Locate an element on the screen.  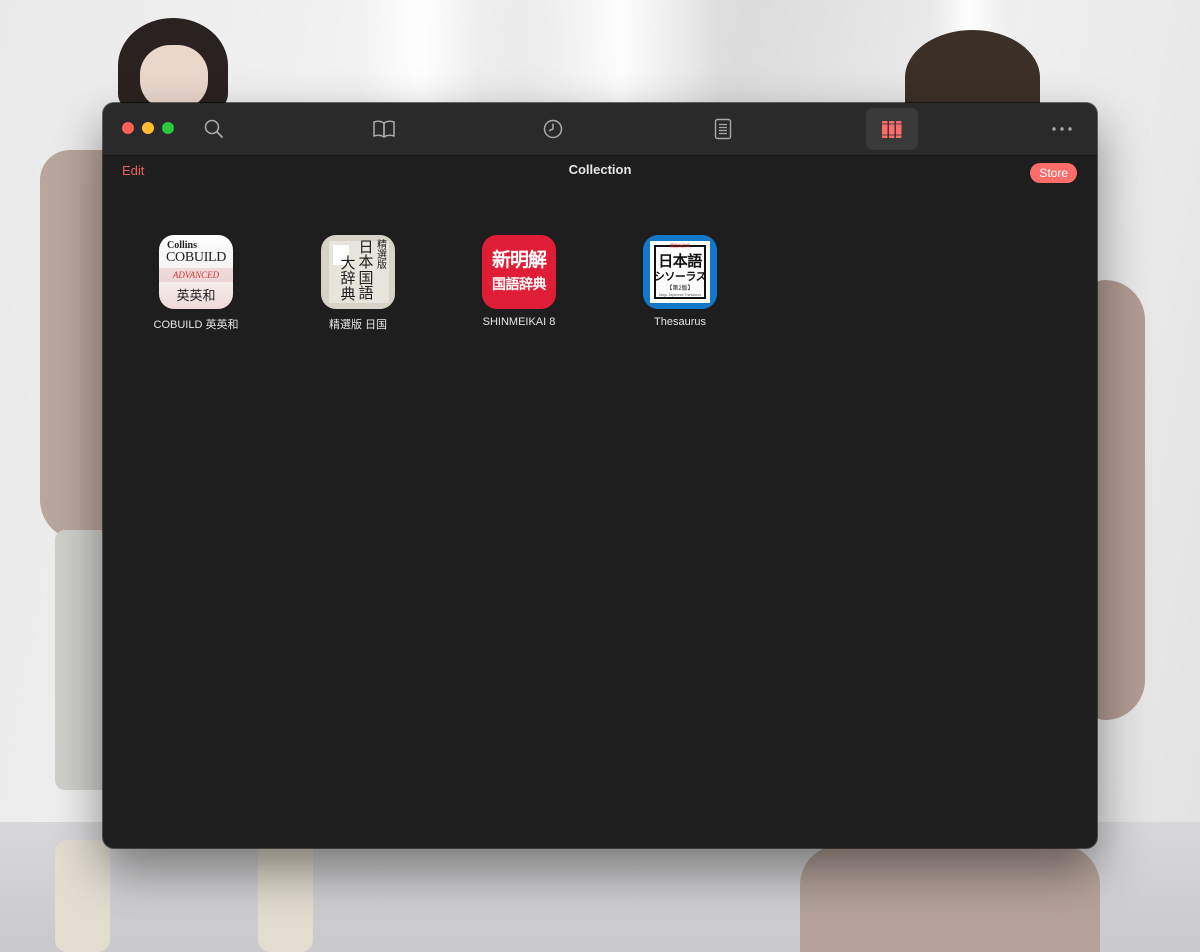
shinmeikai-dictionary-icon: 新明解 国語辞典 is located at coordinates (519, 272).